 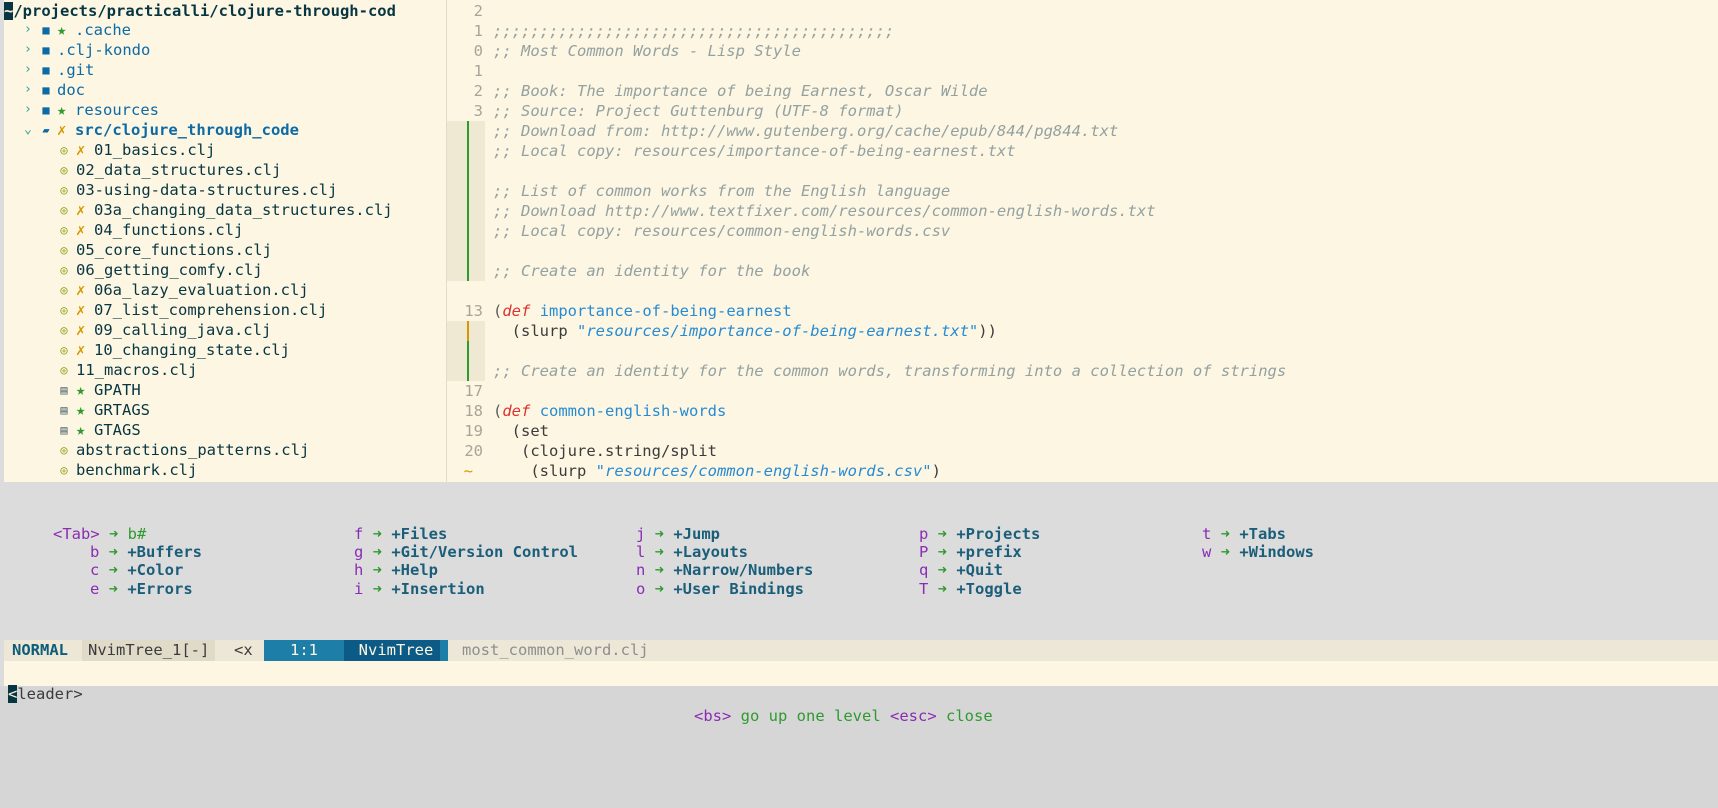 What do you see at coordinates (1082, 431) in the screenshot?
I see `code-line: 19 (set` at bounding box center [1082, 431].